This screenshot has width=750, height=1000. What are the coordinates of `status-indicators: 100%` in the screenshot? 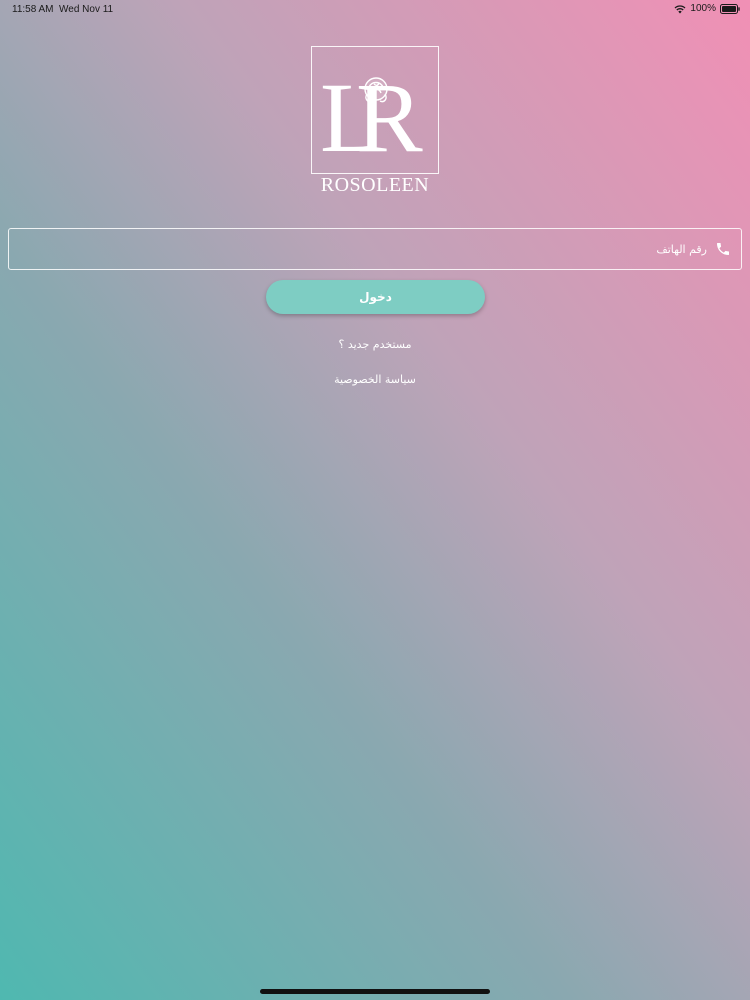 It's located at (707, 8).